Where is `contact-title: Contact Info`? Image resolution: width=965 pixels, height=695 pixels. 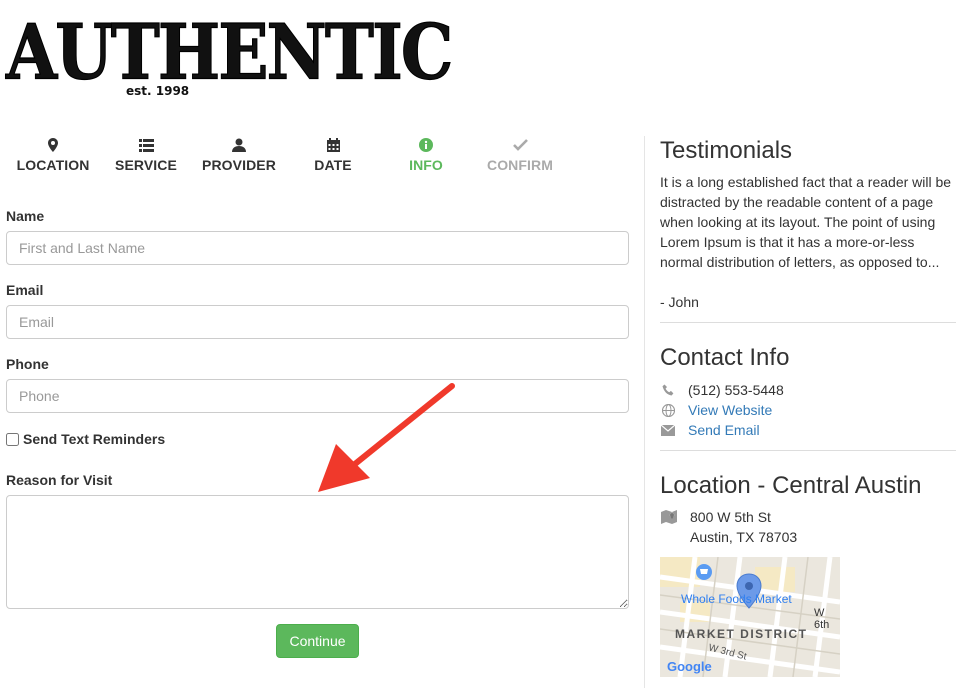
contact-title: Contact Info is located at coordinates (725, 357).